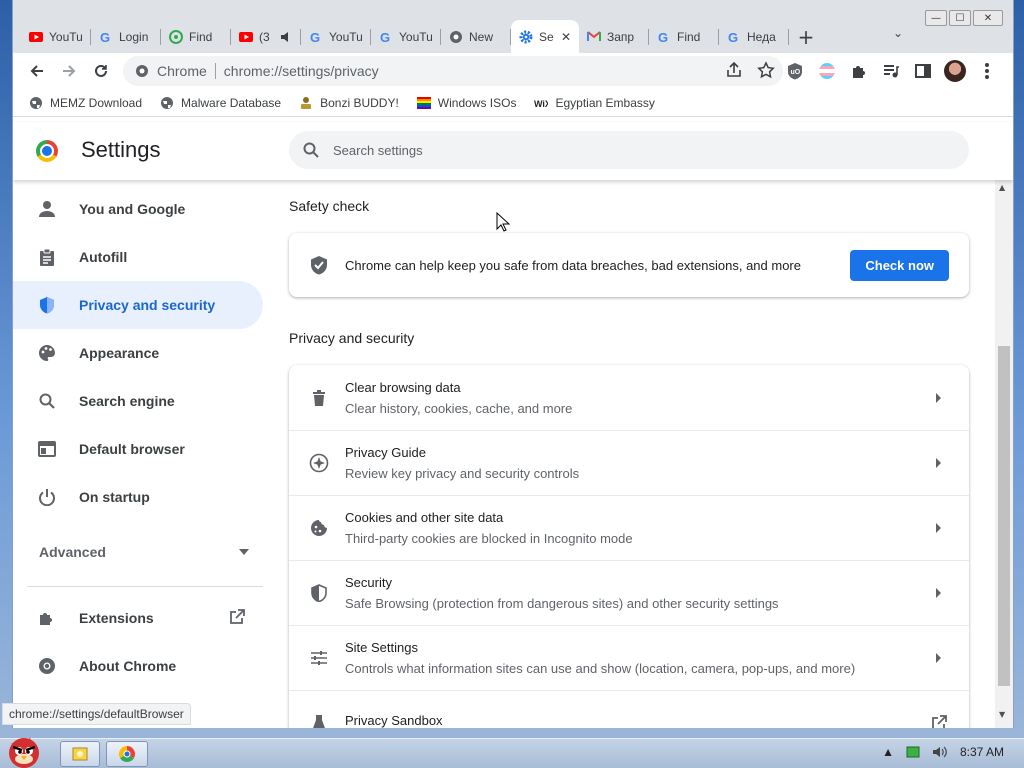  I want to click on row-text: Privacy Sandbox, so click(624, 721).